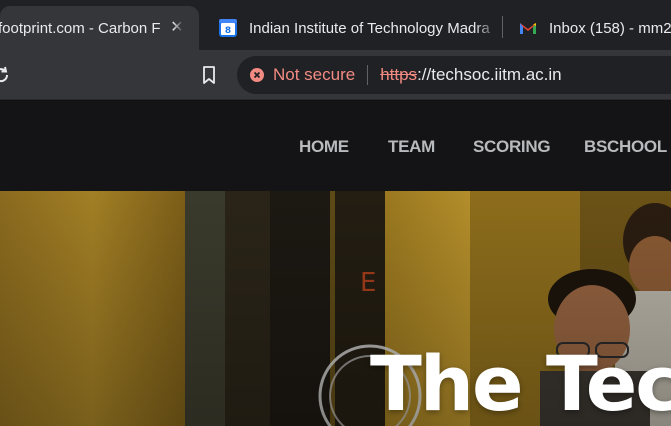  Describe the element at coordinates (411, 147) in the screenshot. I see `nav-team: TEAM` at that location.